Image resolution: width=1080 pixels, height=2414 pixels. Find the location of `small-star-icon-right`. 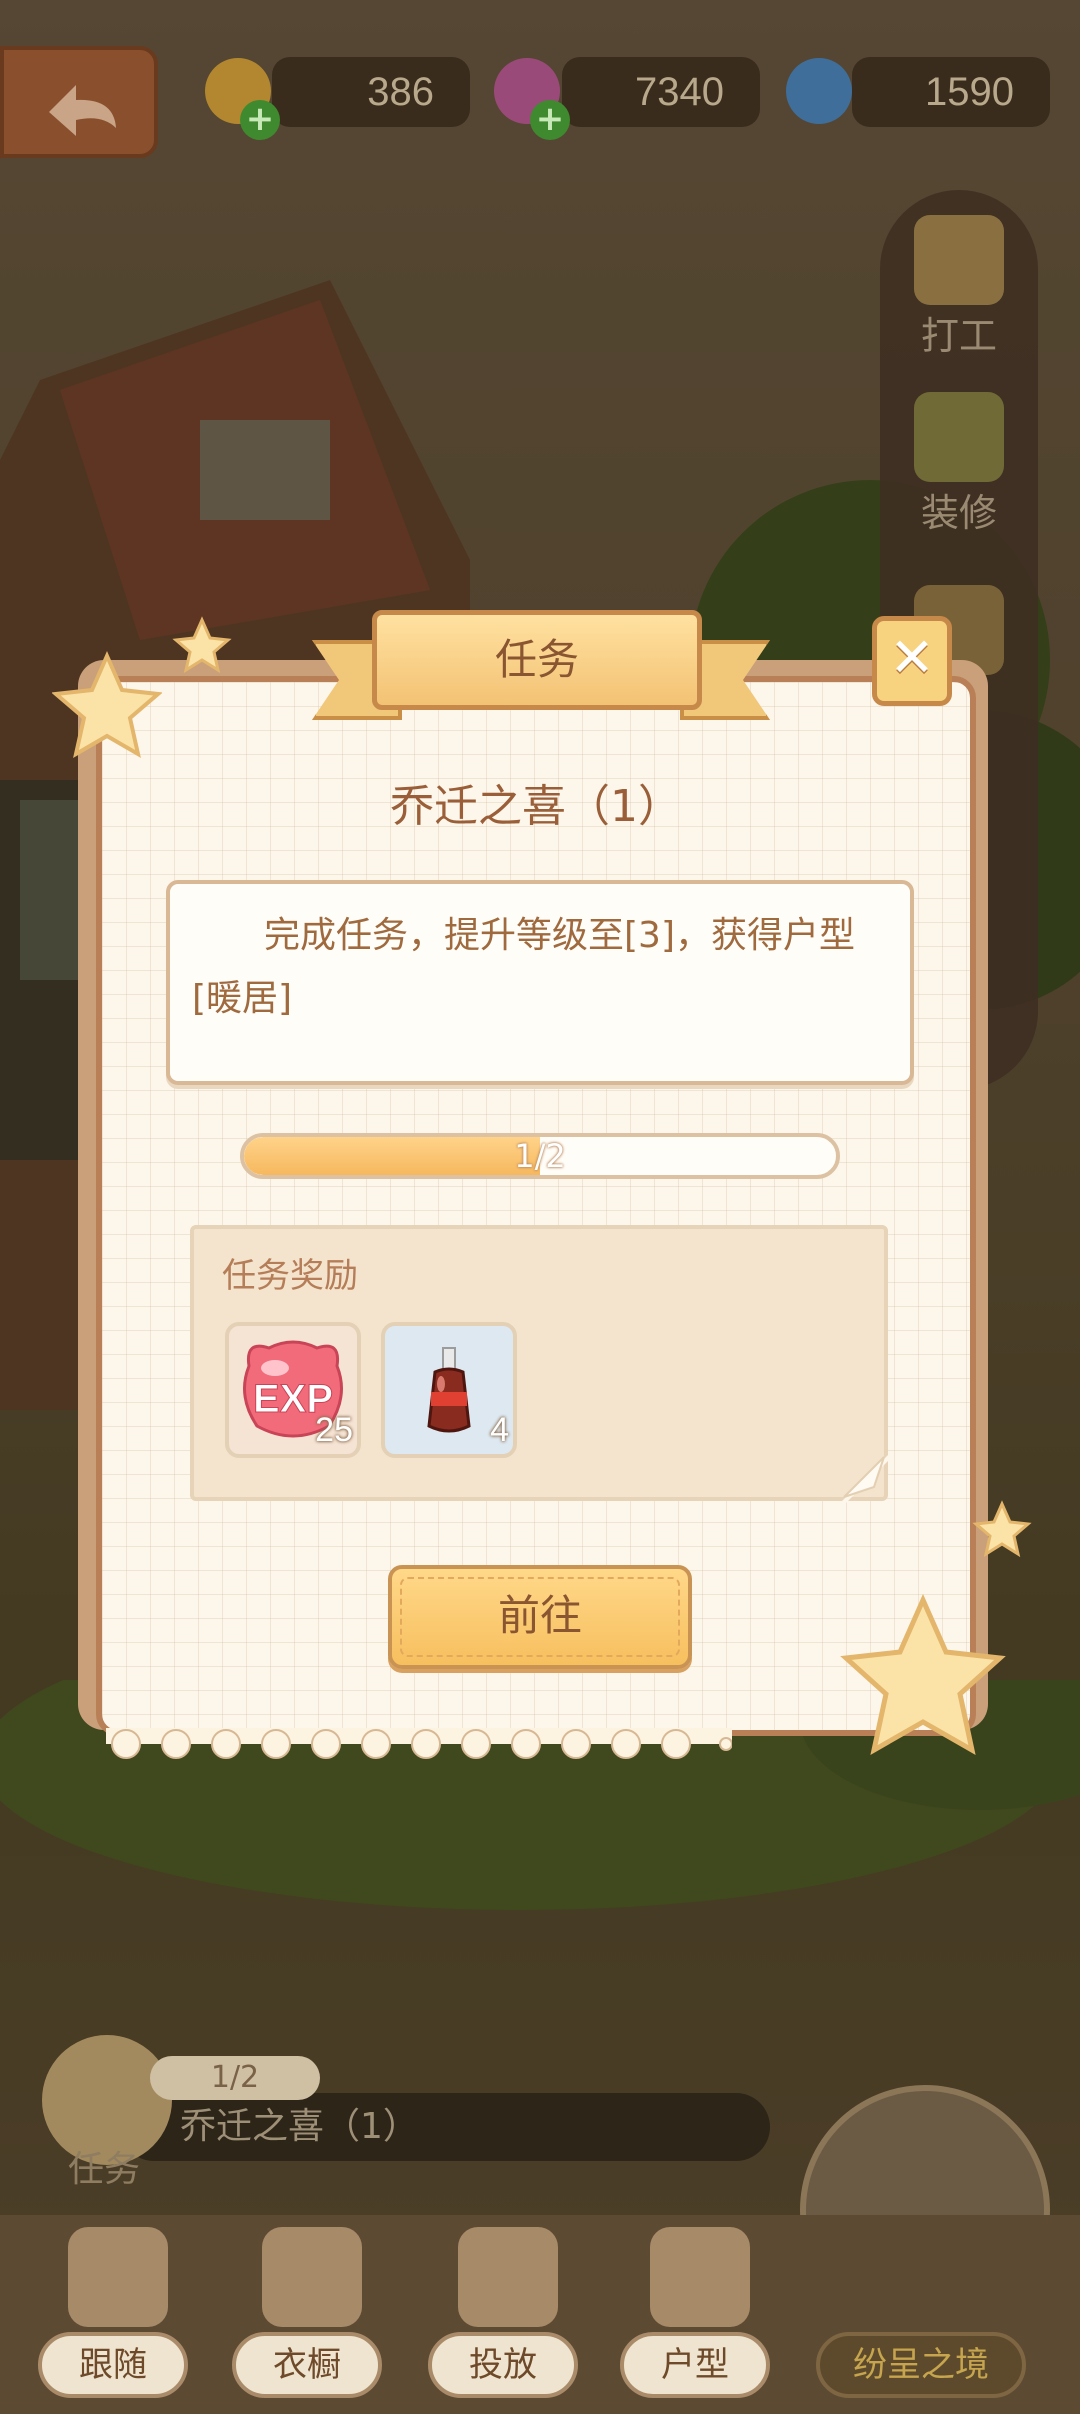

small-star-icon-right is located at coordinates (1002, 1529).